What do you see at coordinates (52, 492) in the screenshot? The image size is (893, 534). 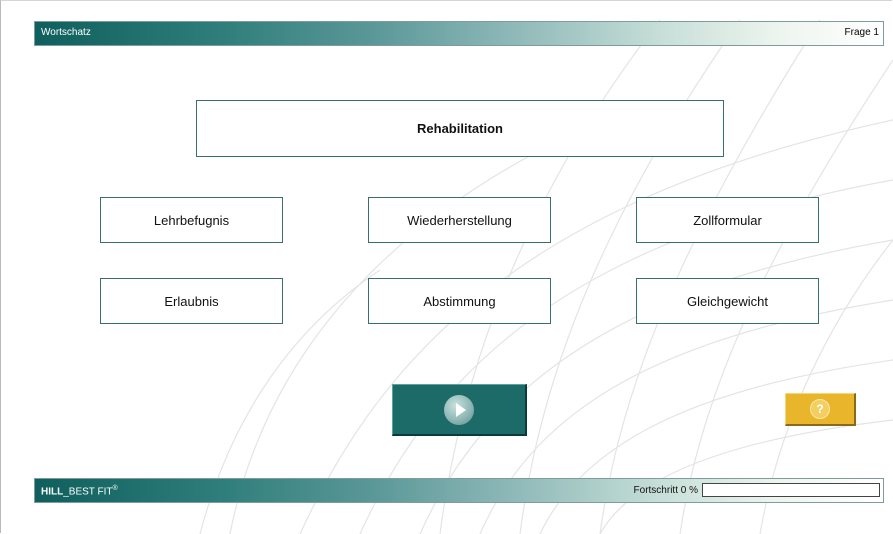 I see `brand-bold: HILL` at bounding box center [52, 492].